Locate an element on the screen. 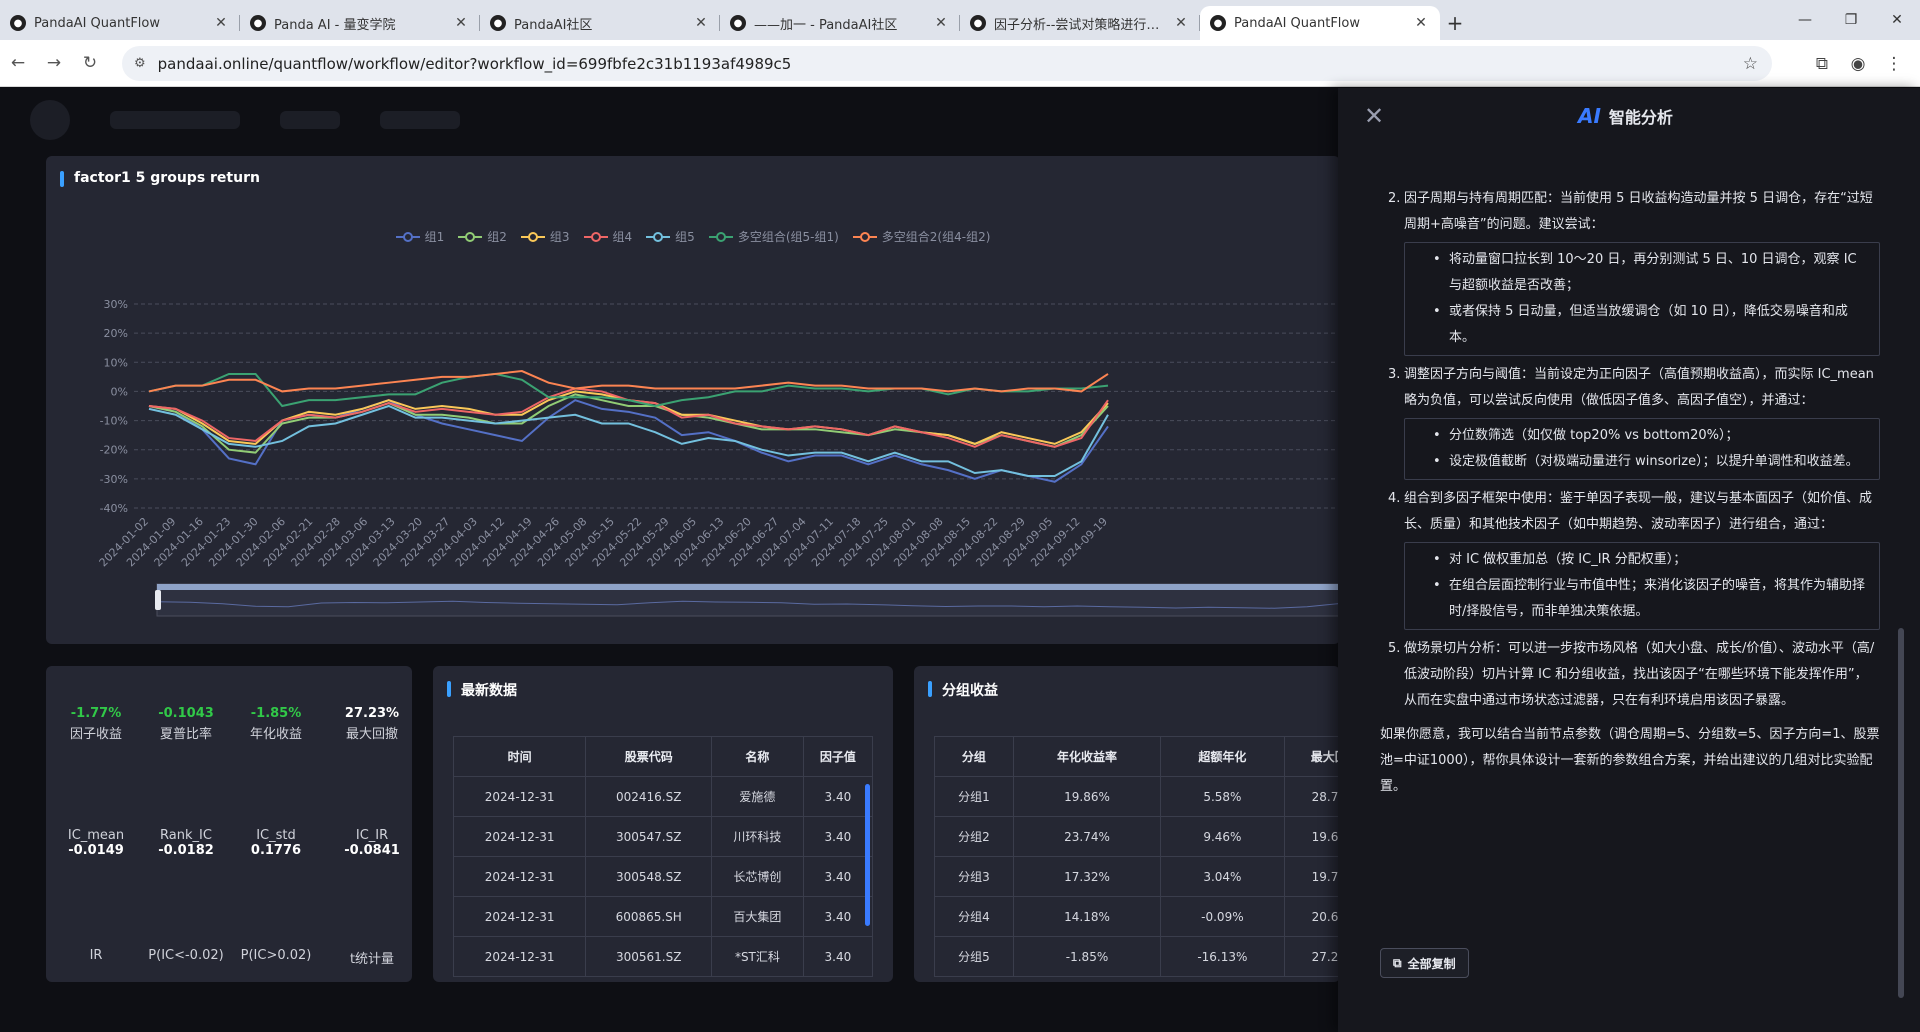 The image size is (1920, 1032). point-number: 3. is located at coordinates (1394, 374).